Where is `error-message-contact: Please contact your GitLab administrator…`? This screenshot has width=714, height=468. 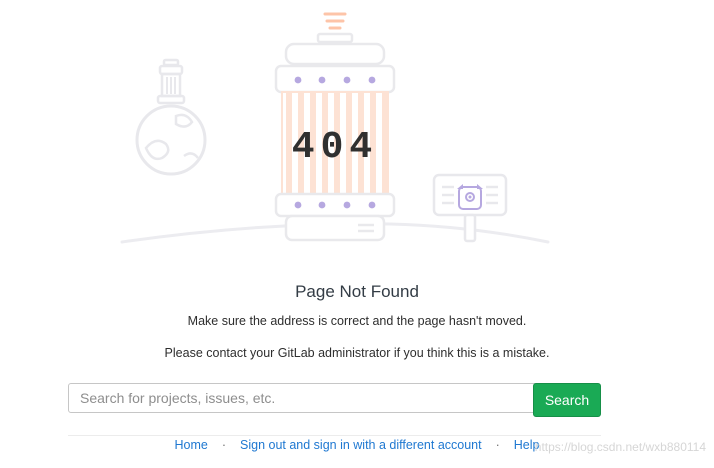 error-message-contact: Please contact your GitLab administrator… is located at coordinates (357, 353).